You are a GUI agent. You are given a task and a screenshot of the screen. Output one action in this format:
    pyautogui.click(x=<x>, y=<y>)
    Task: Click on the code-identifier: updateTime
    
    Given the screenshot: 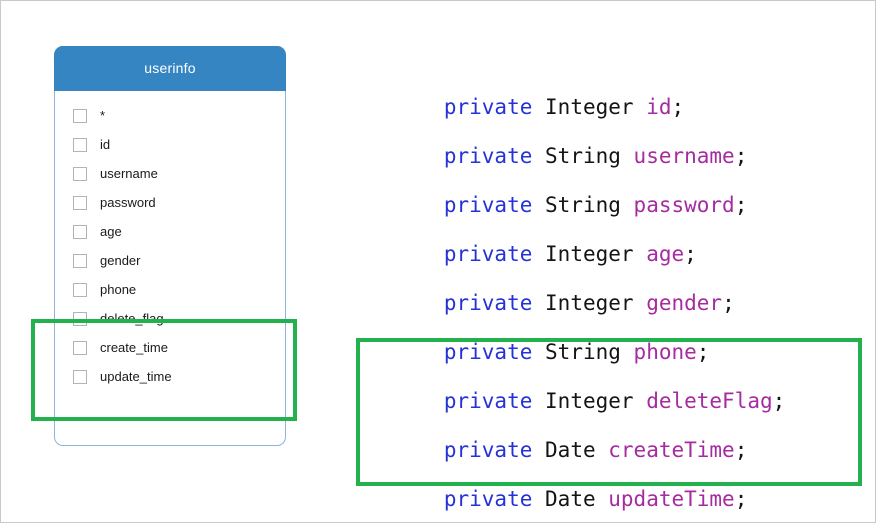 What is the action you would take?
    pyautogui.click(x=671, y=499)
    